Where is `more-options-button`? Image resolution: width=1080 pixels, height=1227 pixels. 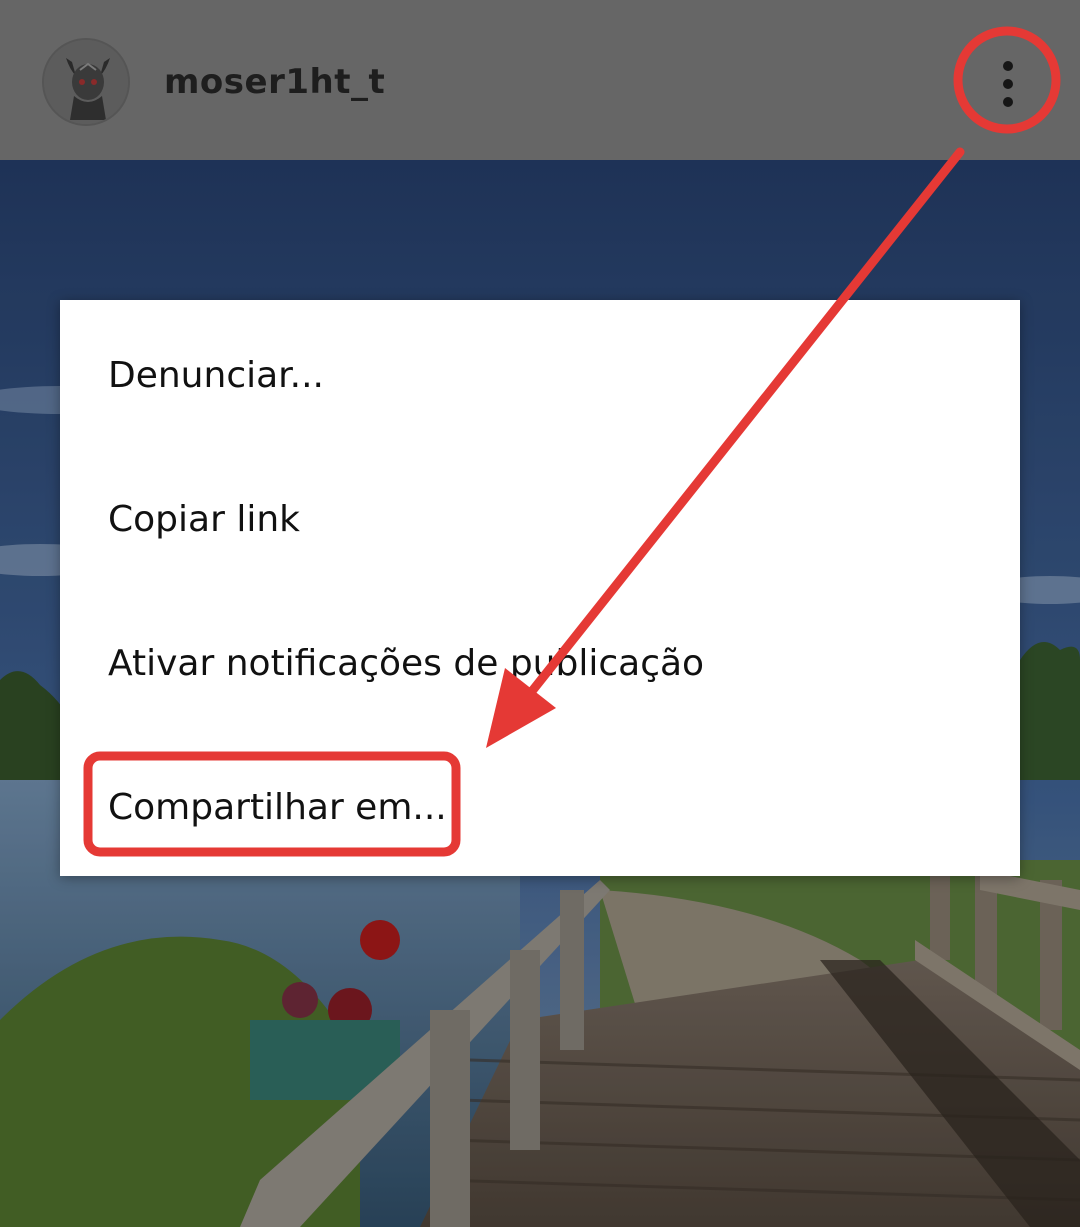
more-options-button is located at coordinates (1008, 84).